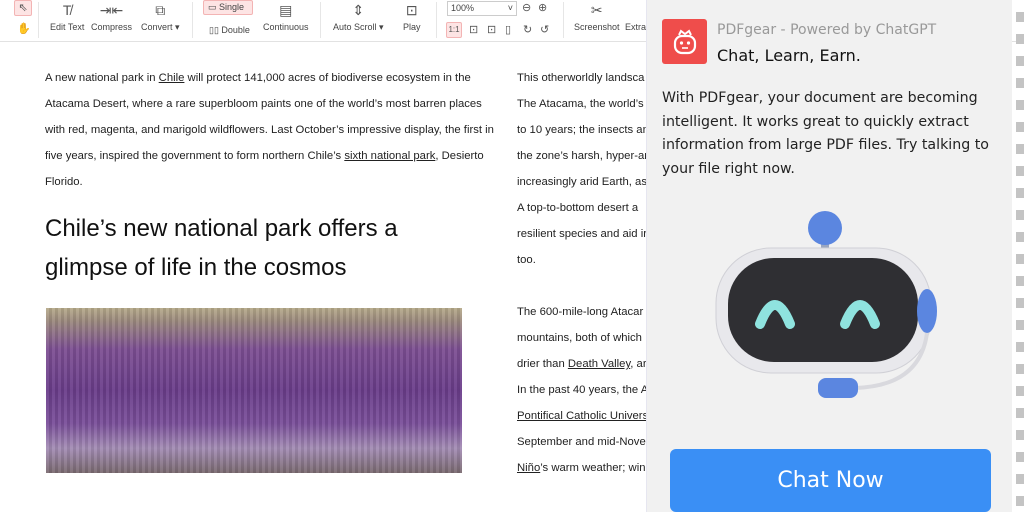 The image size is (1024, 512). I want to click on select-tool-icon: ⇖, so click(23, 8).